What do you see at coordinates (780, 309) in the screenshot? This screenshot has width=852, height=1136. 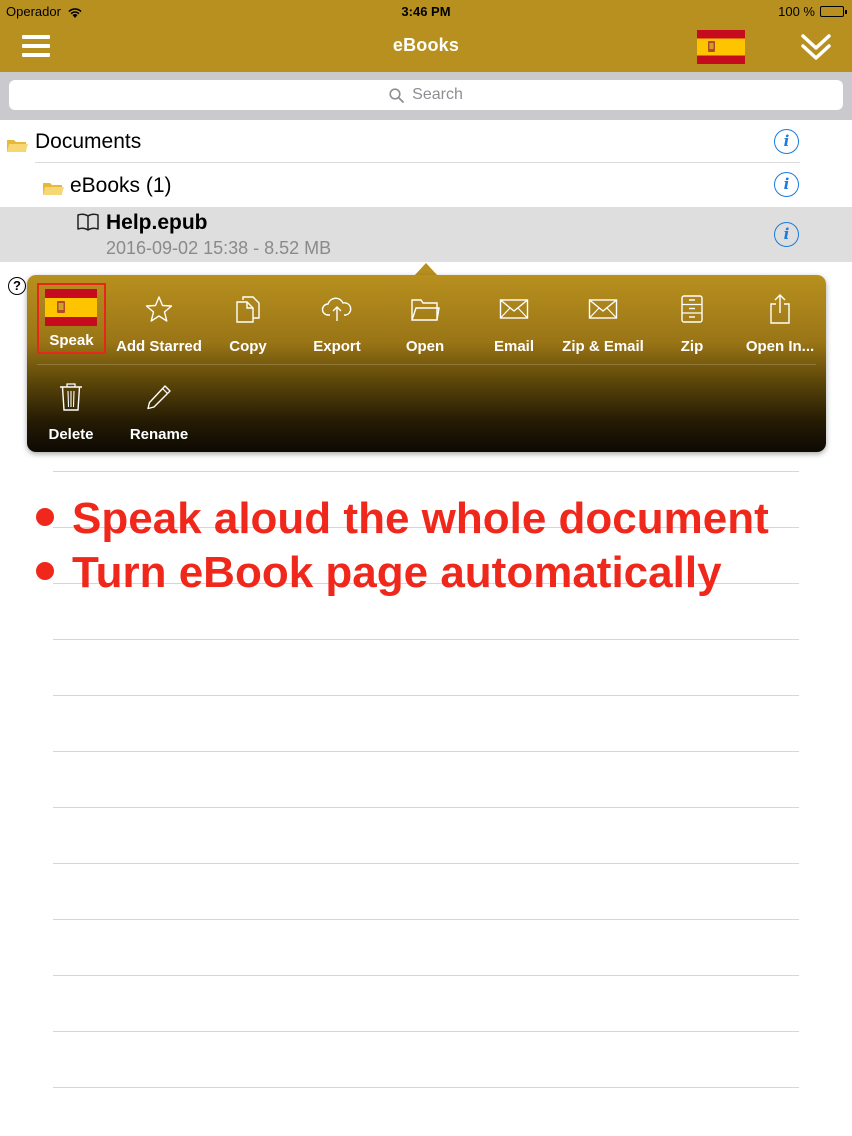 I see `share-icon` at bounding box center [780, 309].